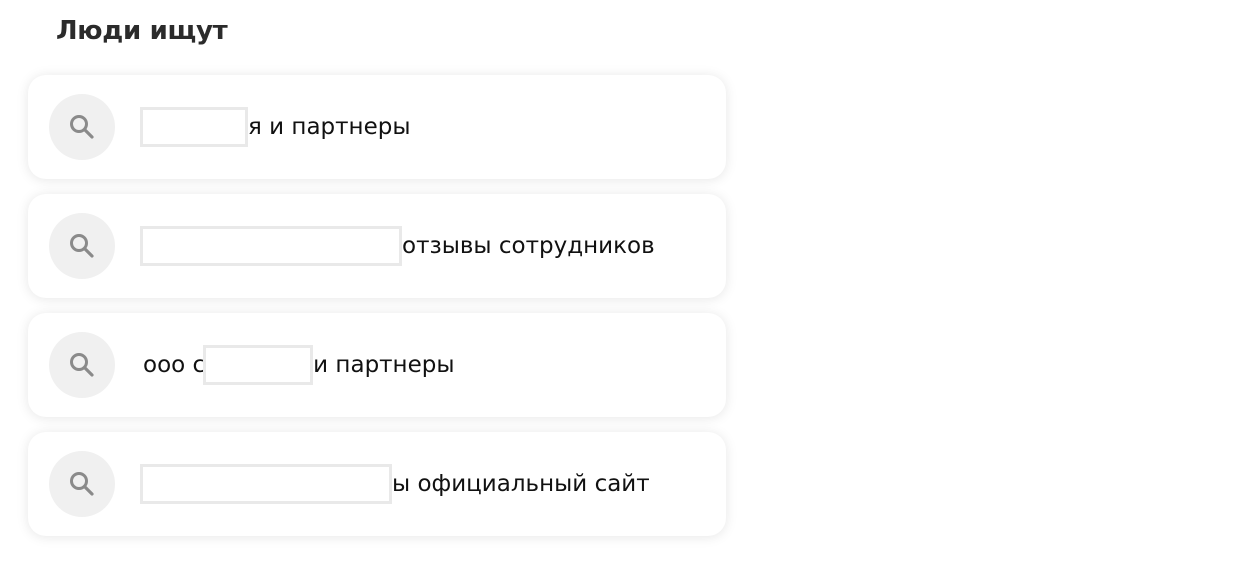 This screenshot has width=1240, height=580. Describe the element at coordinates (521, 484) in the screenshot. I see `suggestion-suffix: ы официальный сайт` at that location.